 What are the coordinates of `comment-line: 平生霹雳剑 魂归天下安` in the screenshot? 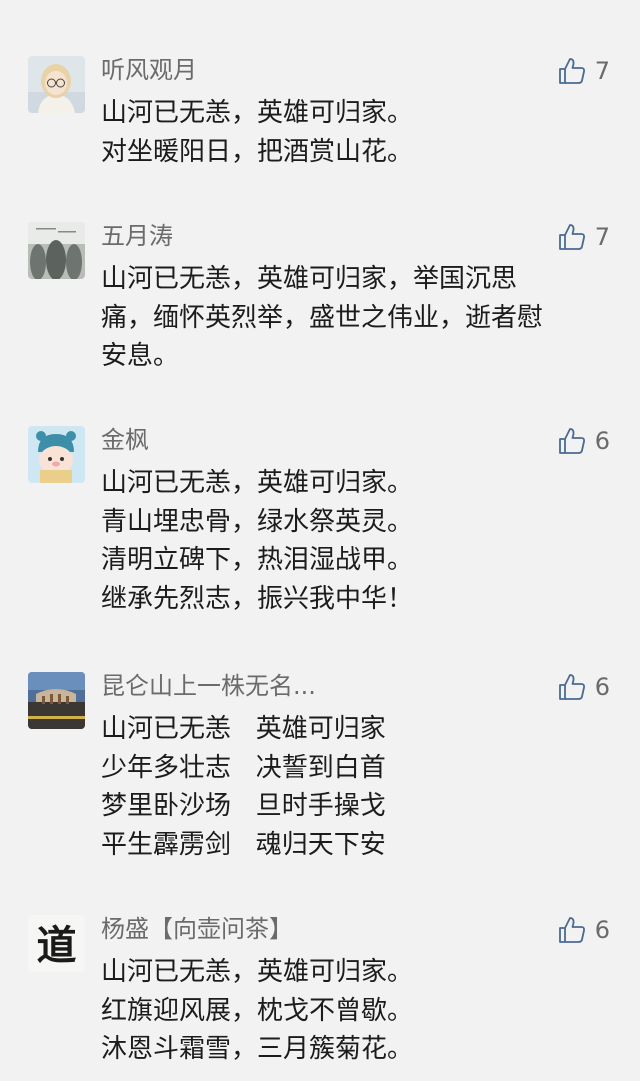 It's located at (243, 844).